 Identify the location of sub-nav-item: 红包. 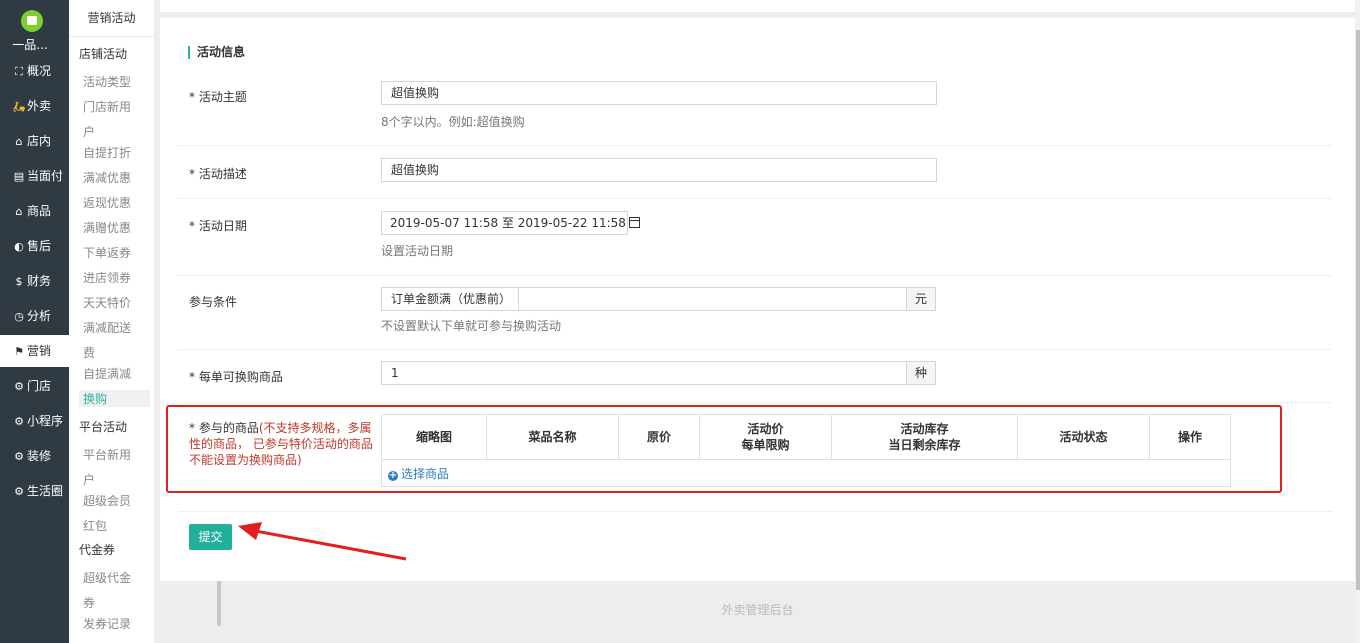
(95, 525).